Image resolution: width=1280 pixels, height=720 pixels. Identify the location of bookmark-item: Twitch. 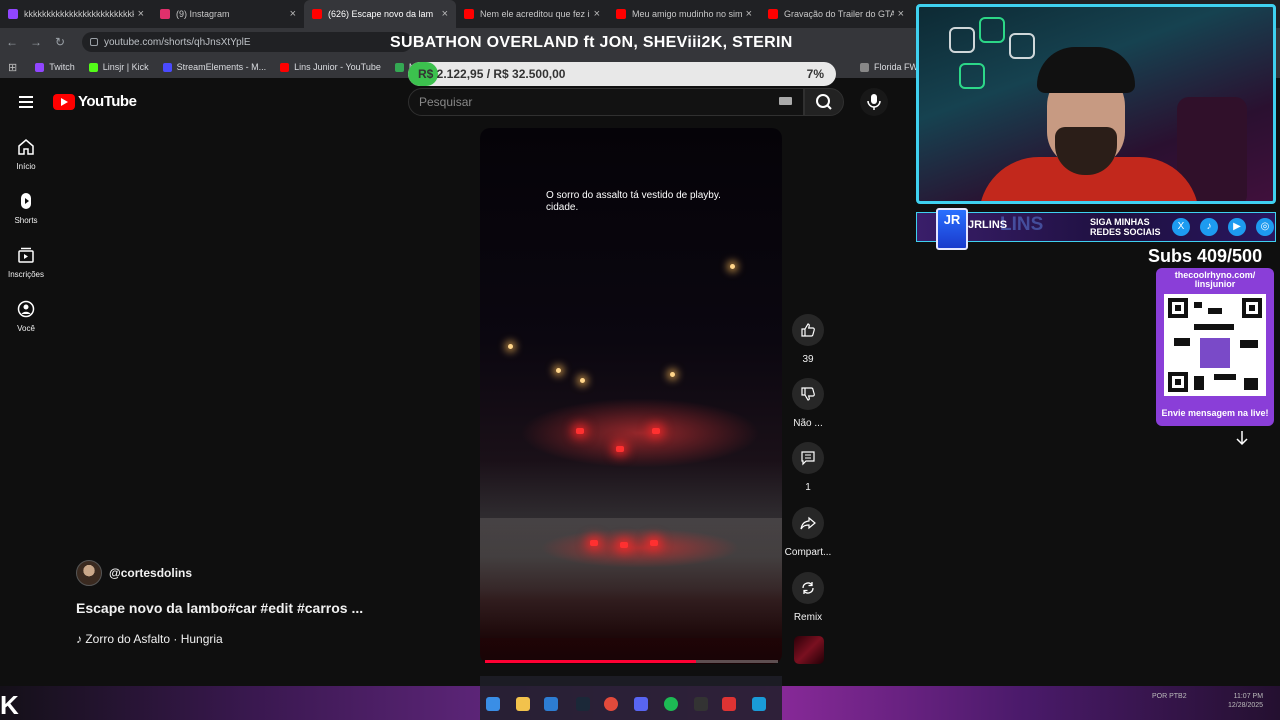
(55, 67).